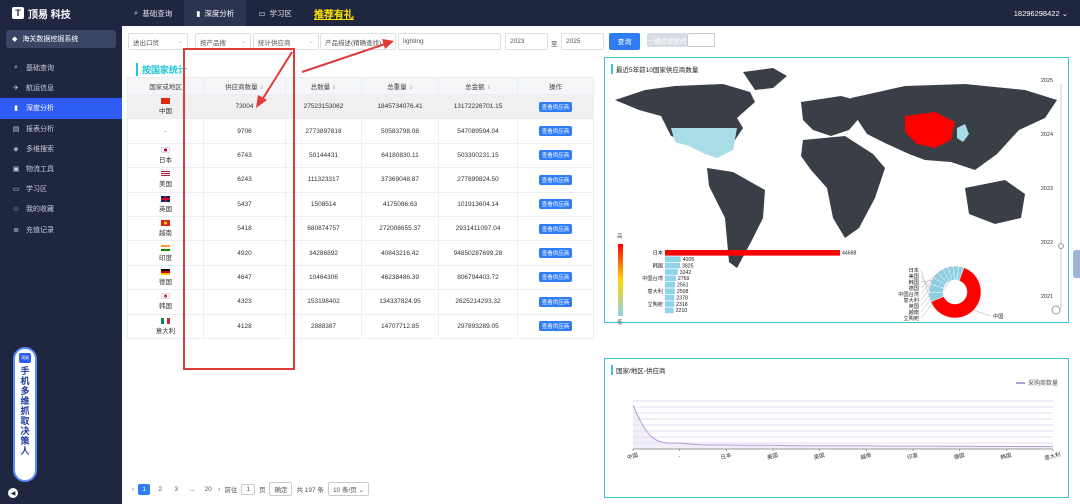  I want to click on nav-basic-query: ⌕ 基础查询, so click(153, 13).